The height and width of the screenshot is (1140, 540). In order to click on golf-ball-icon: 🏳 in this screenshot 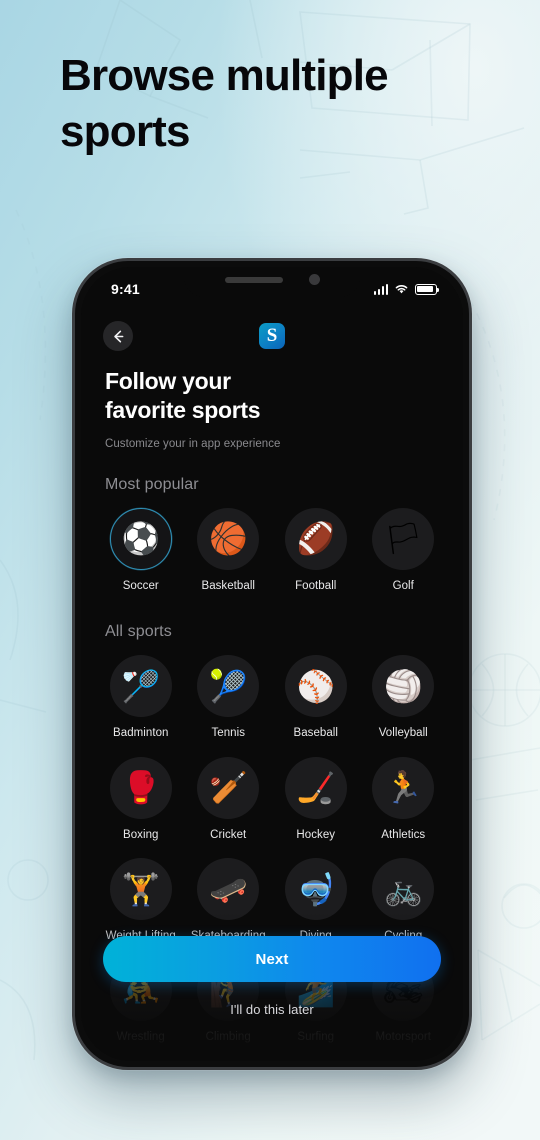, I will do `click(403, 538)`.